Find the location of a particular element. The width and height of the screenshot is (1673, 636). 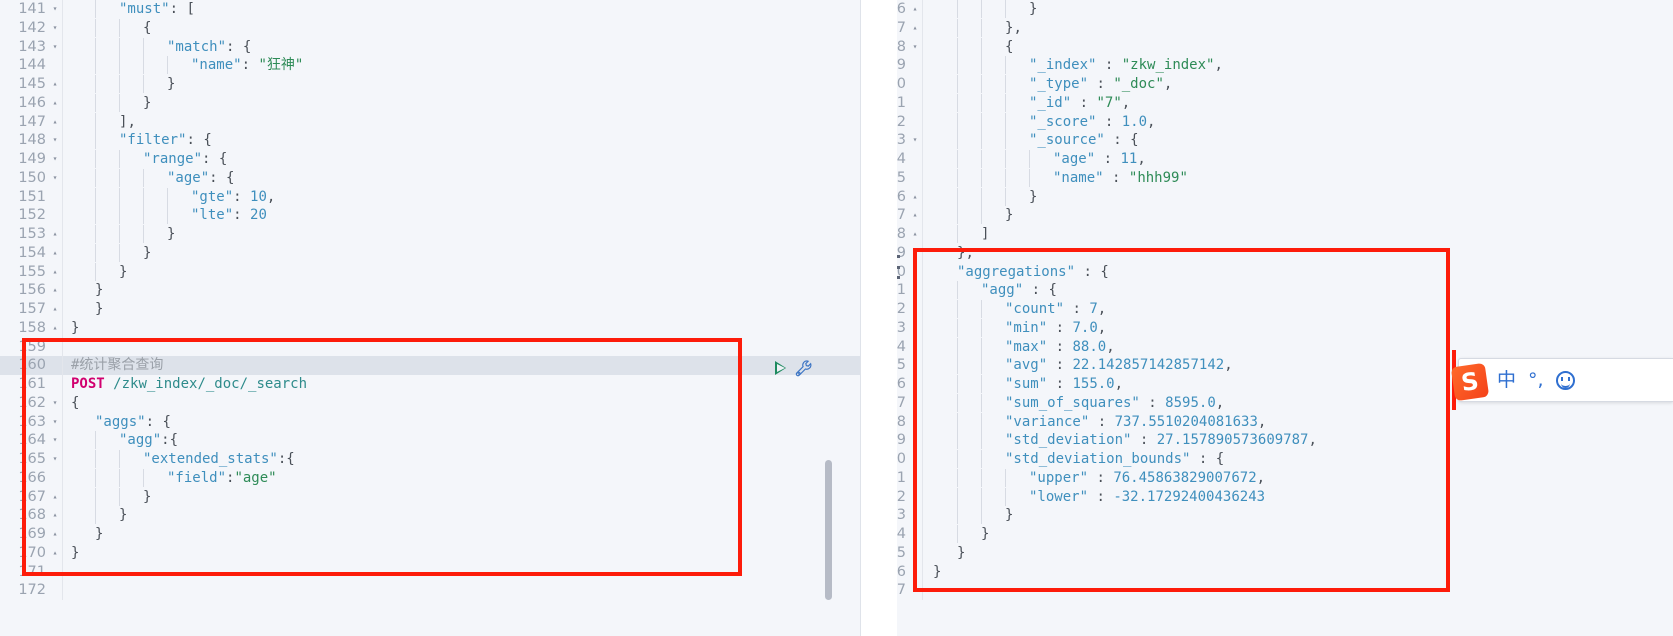

wrench-icon is located at coordinates (804, 368).